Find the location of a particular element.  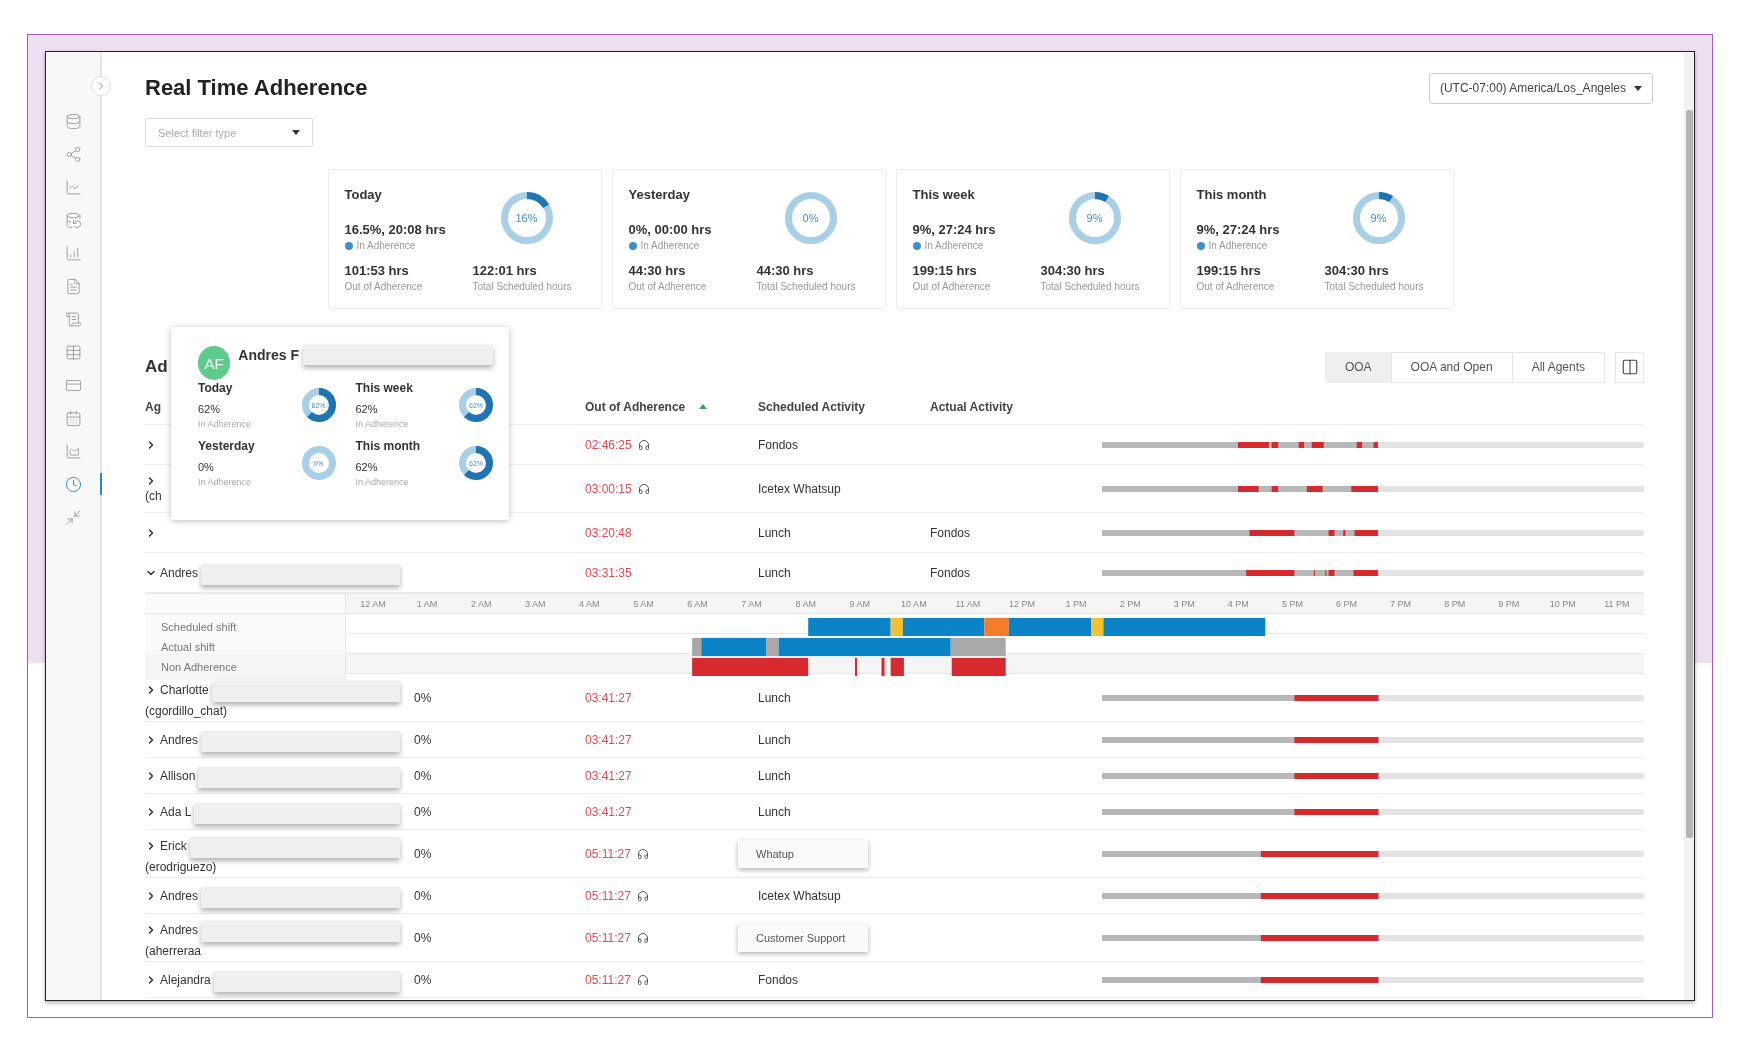

activity-tooltip: Whatup is located at coordinates (803, 853).